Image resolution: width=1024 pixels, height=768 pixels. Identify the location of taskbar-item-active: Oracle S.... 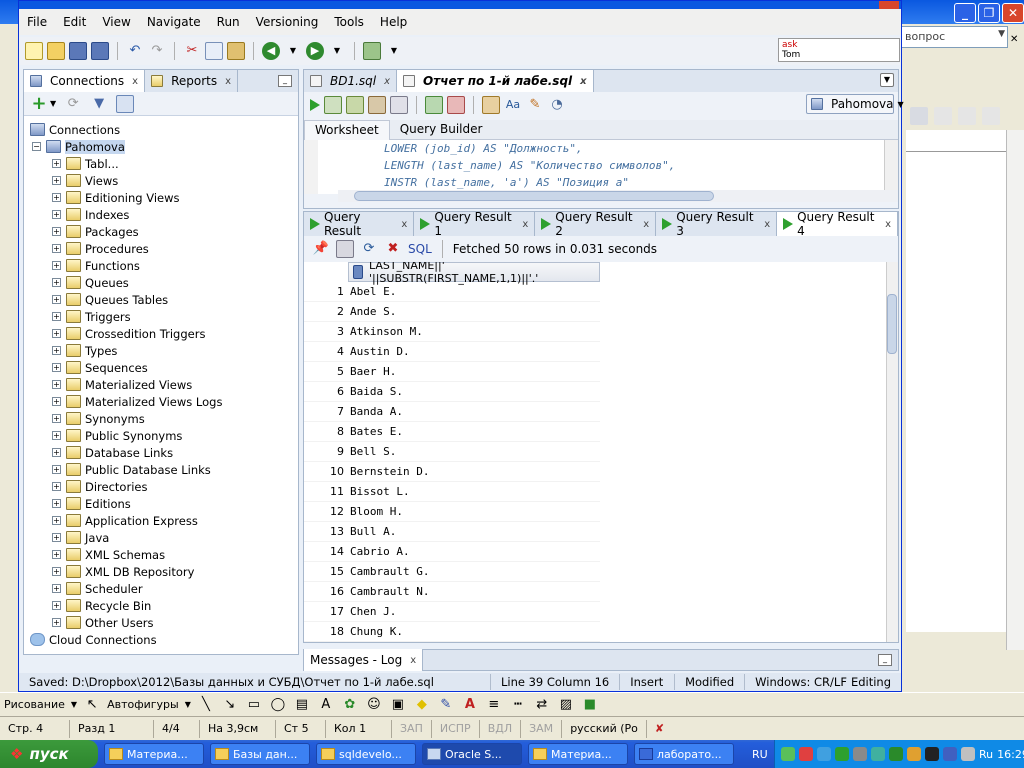
(472, 754).